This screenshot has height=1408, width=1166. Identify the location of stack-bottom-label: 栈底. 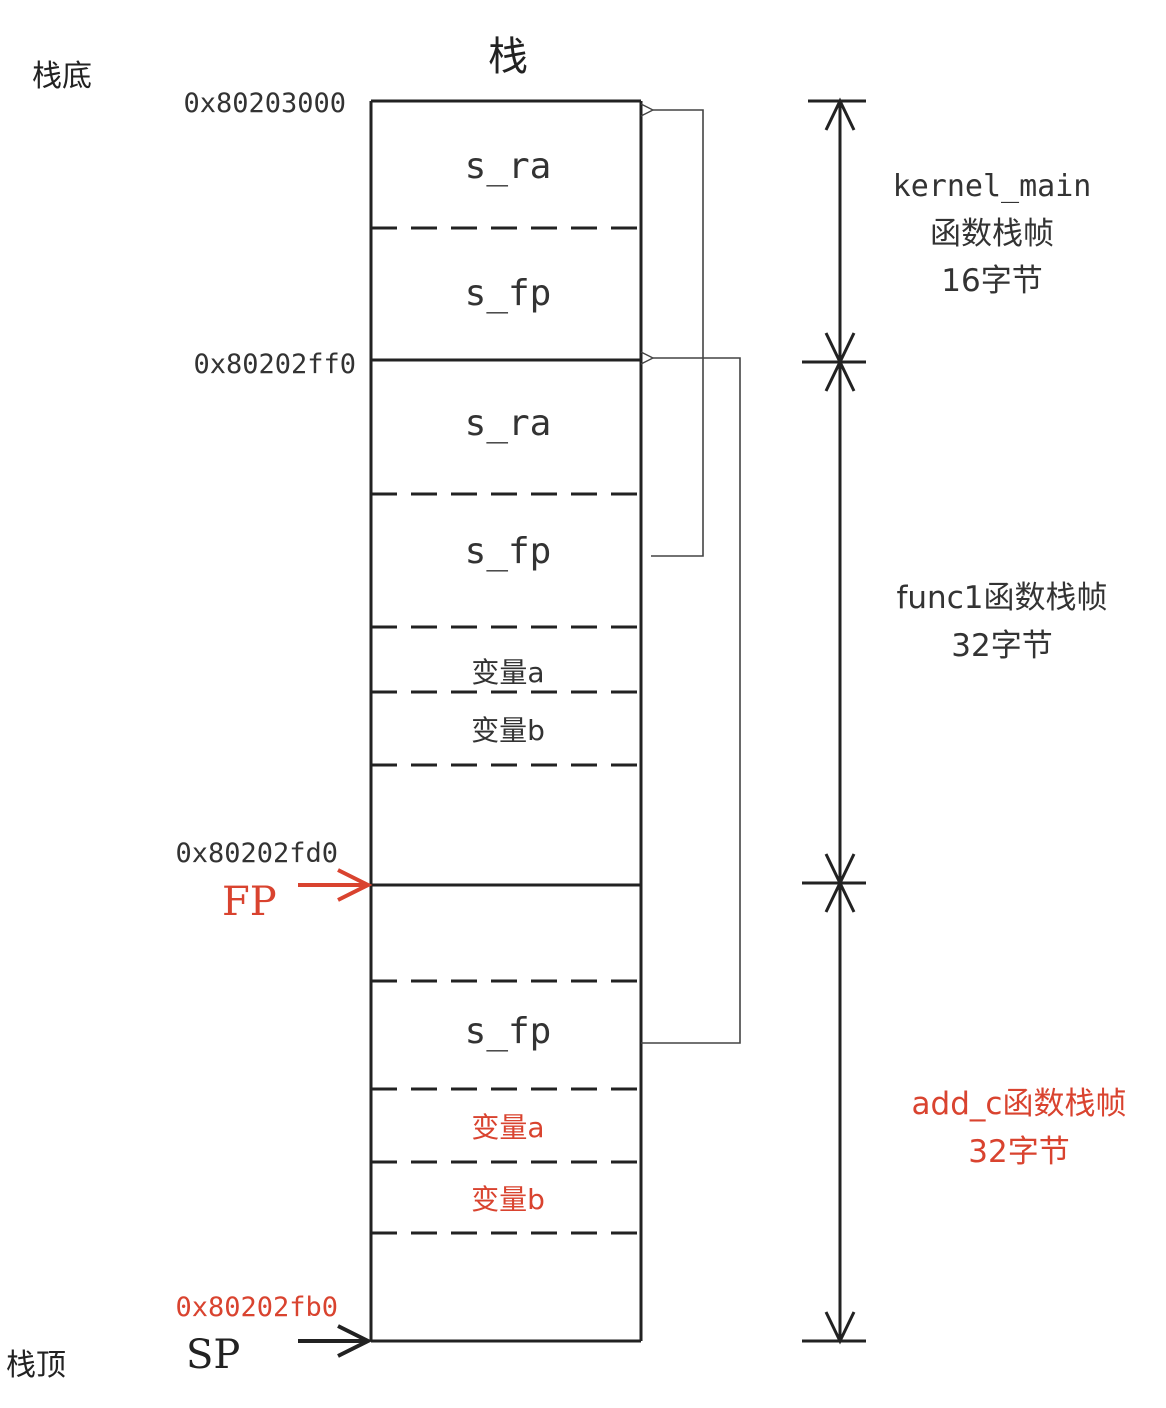
(62, 76).